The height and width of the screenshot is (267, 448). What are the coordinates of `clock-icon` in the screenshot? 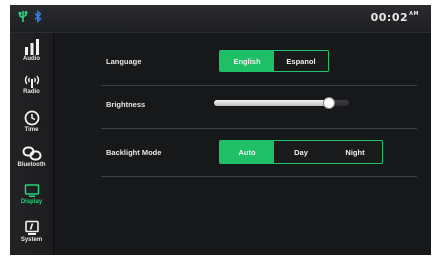 It's located at (31, 118).